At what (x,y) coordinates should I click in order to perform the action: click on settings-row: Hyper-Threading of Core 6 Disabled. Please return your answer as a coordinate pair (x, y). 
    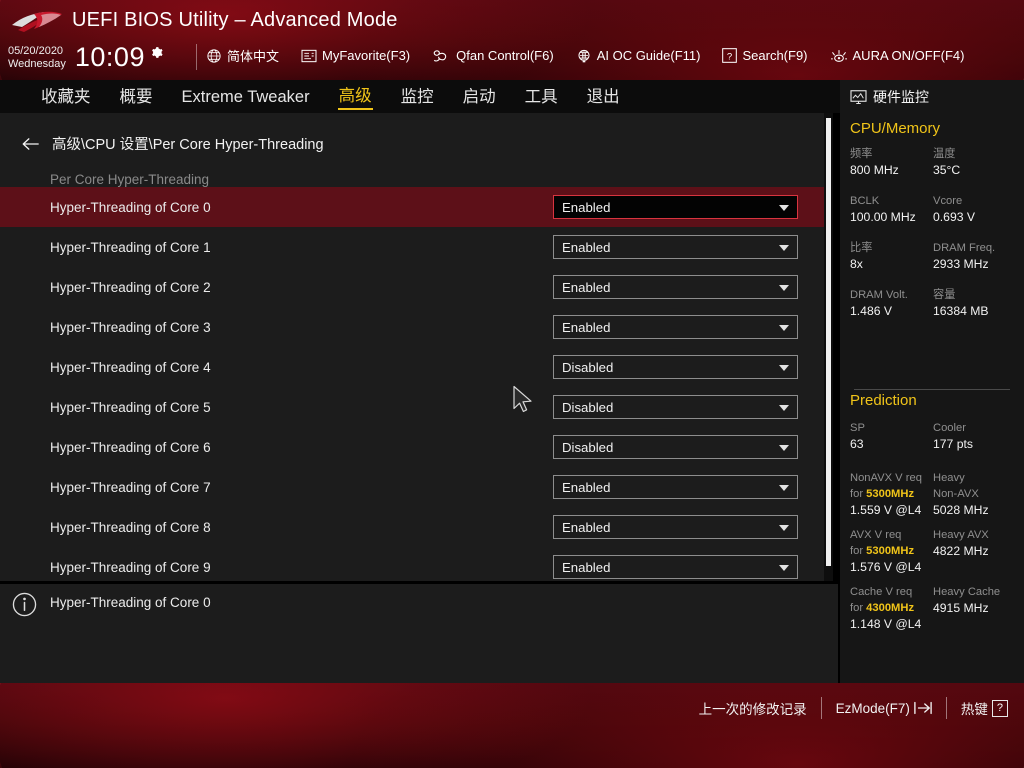
    Looking at the image, I should click on (419, 447).